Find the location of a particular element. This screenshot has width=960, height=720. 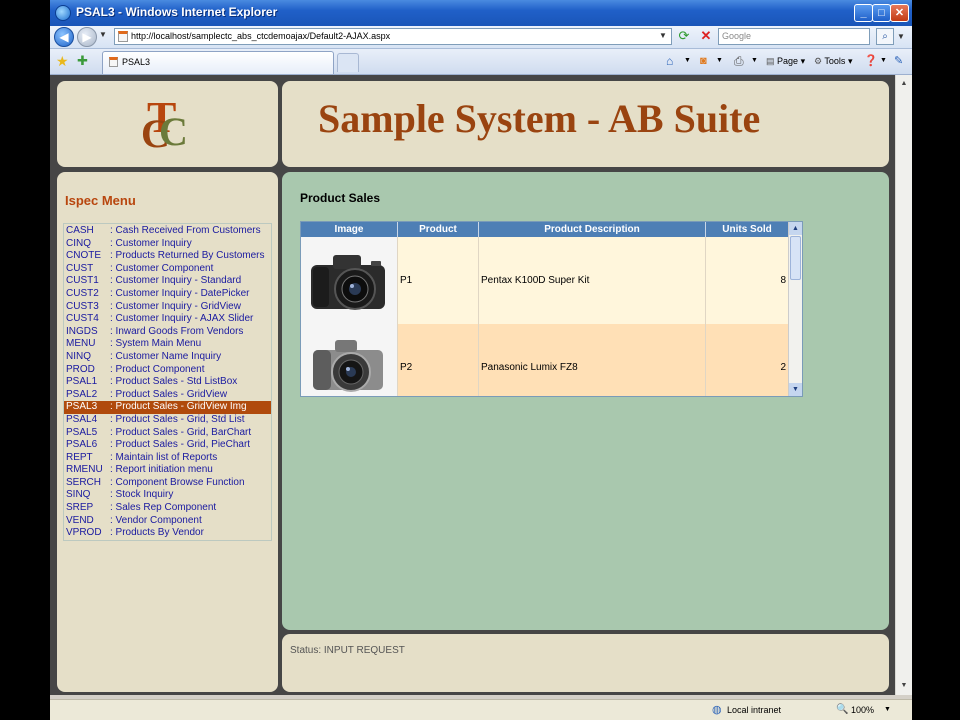

scroll-up-icon: ▲ is located at coordinates (795, 228).